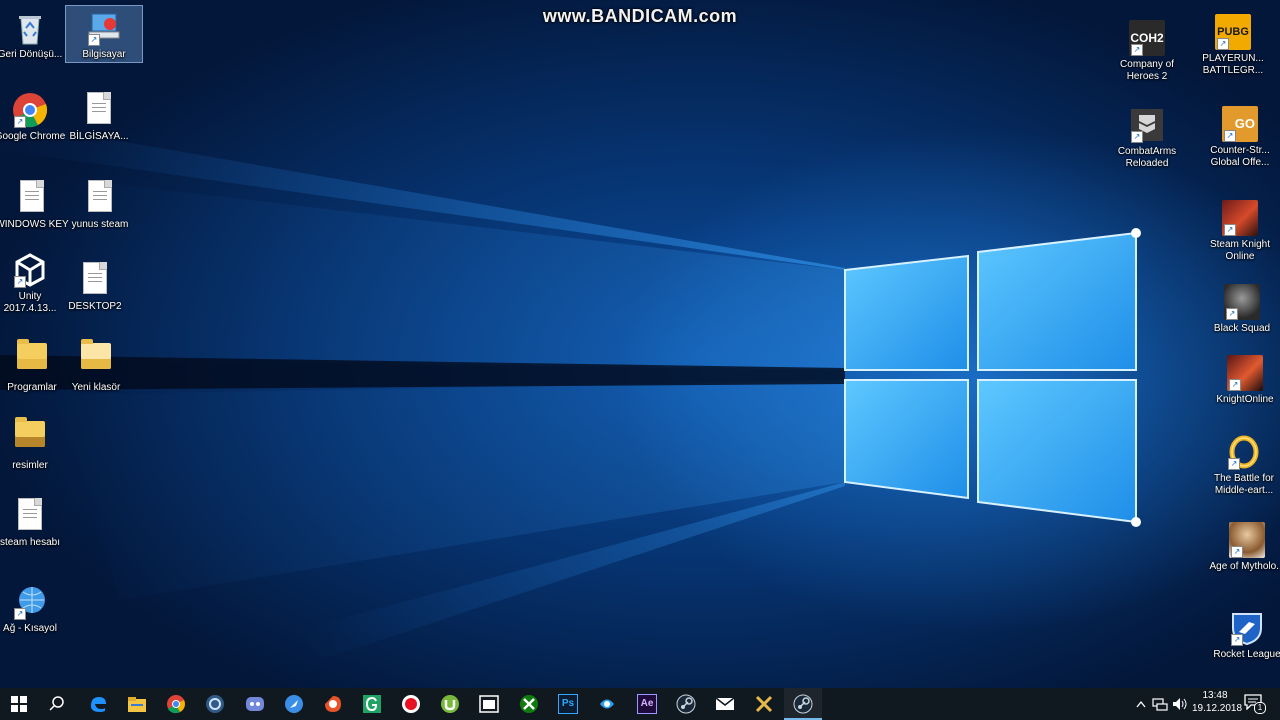  I want to click on desktop-icon-label: Yeni klasör, so click(96, 387).